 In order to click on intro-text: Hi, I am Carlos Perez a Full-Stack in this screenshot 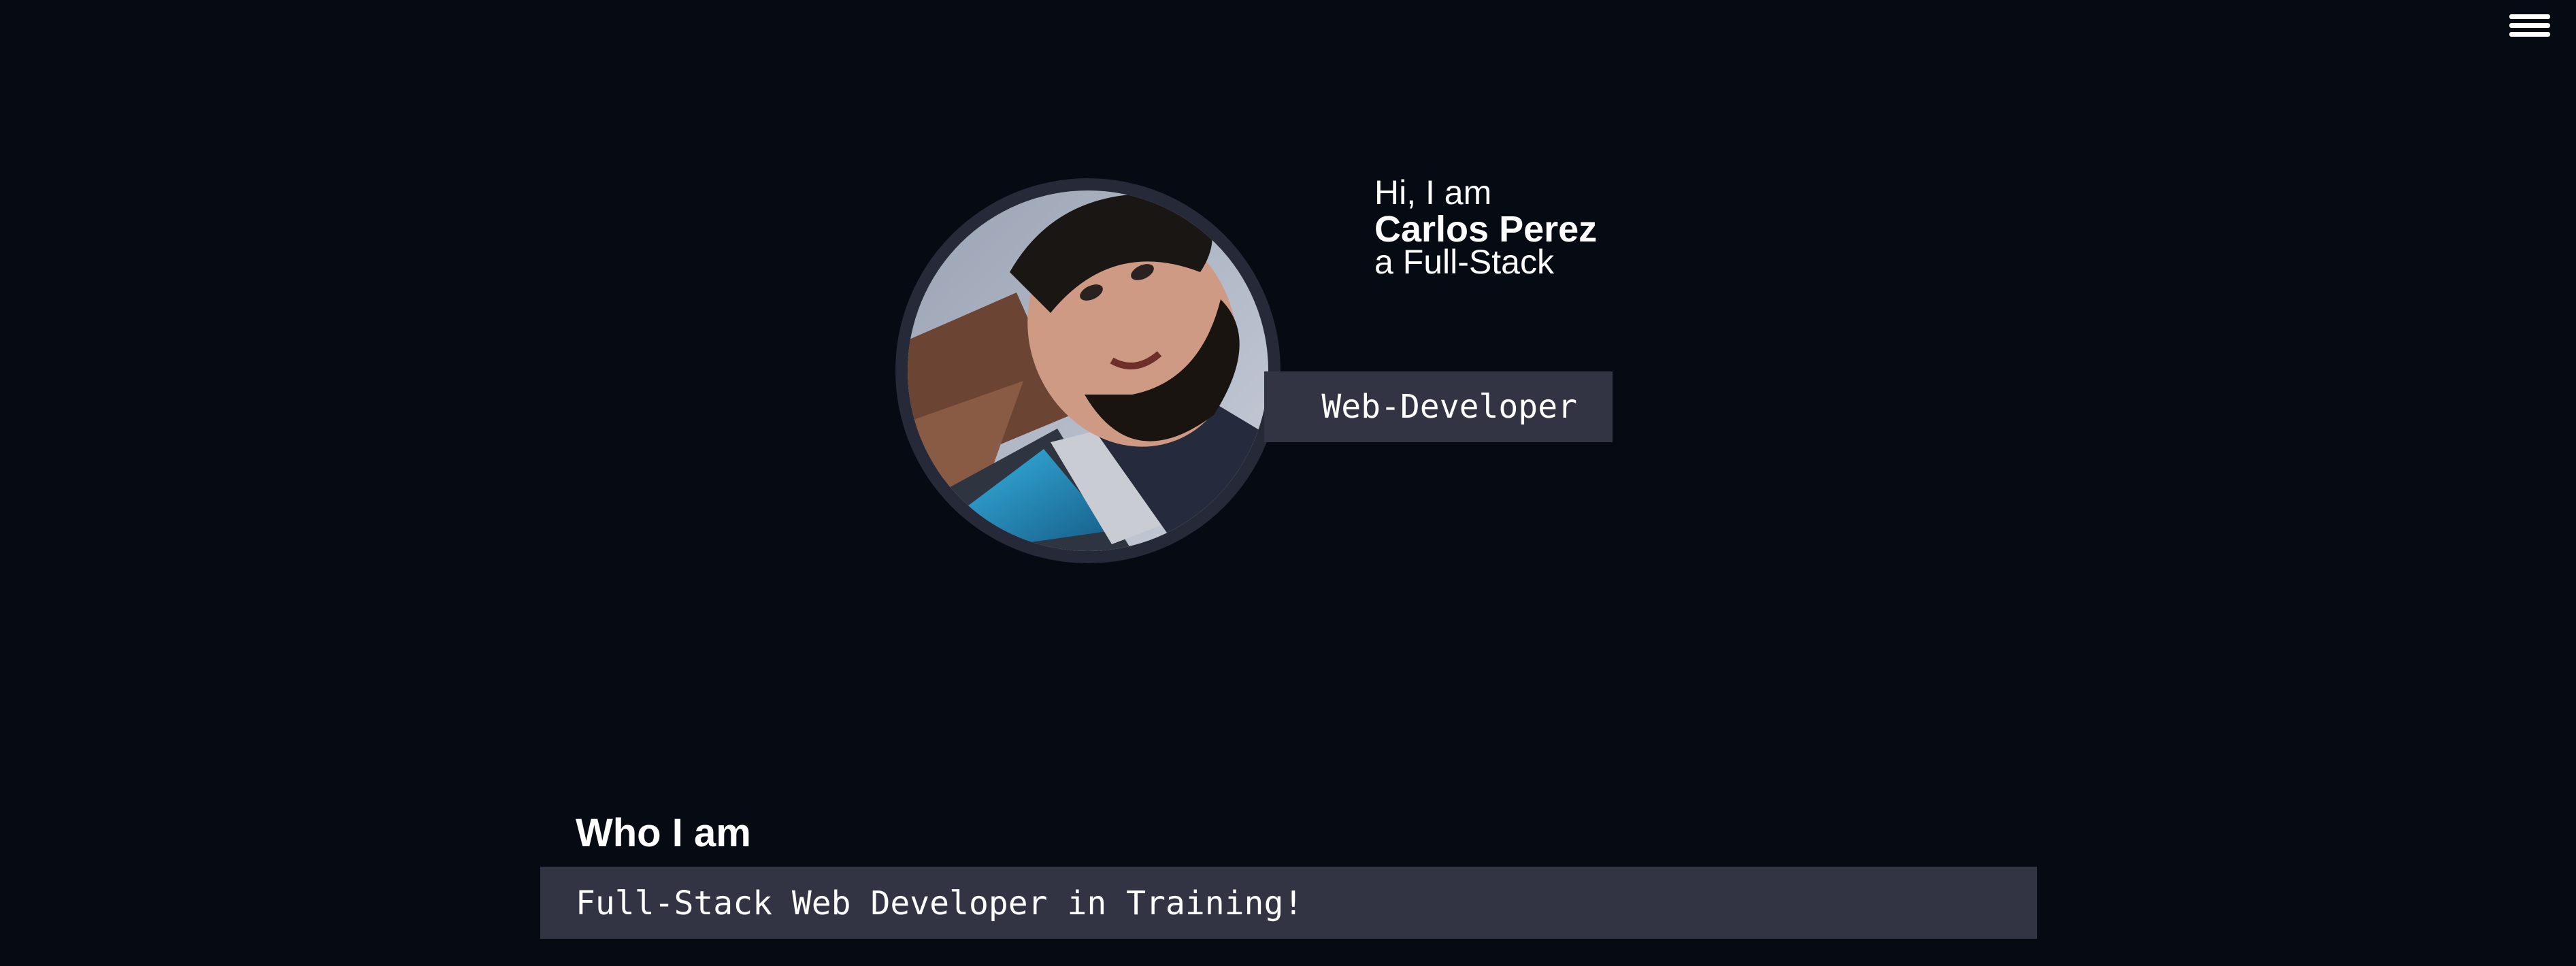, I will do `click(1485, 227)`.